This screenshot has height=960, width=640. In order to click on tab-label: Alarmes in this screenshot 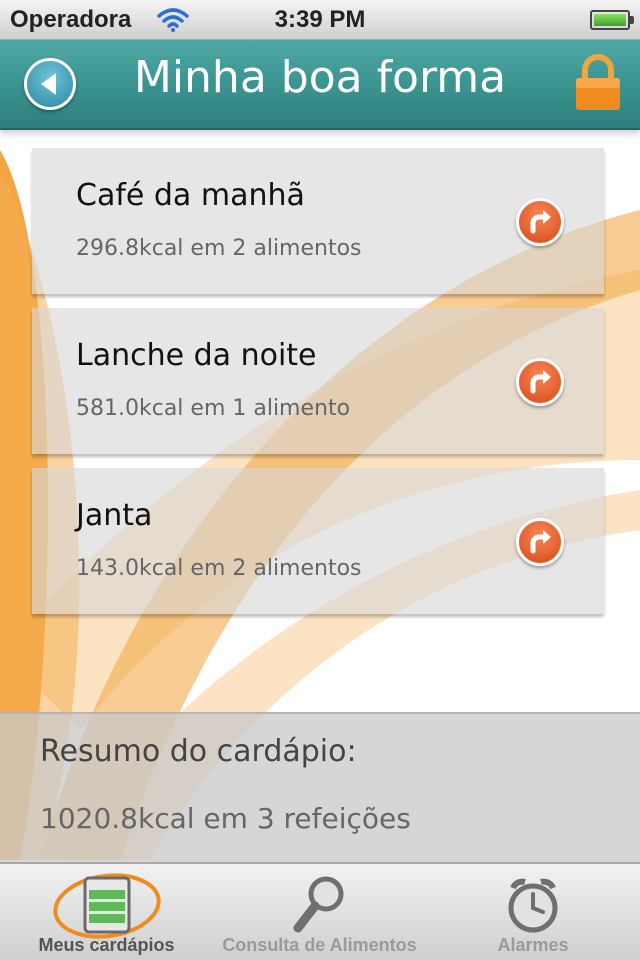, I will do `click(533, 945)`.